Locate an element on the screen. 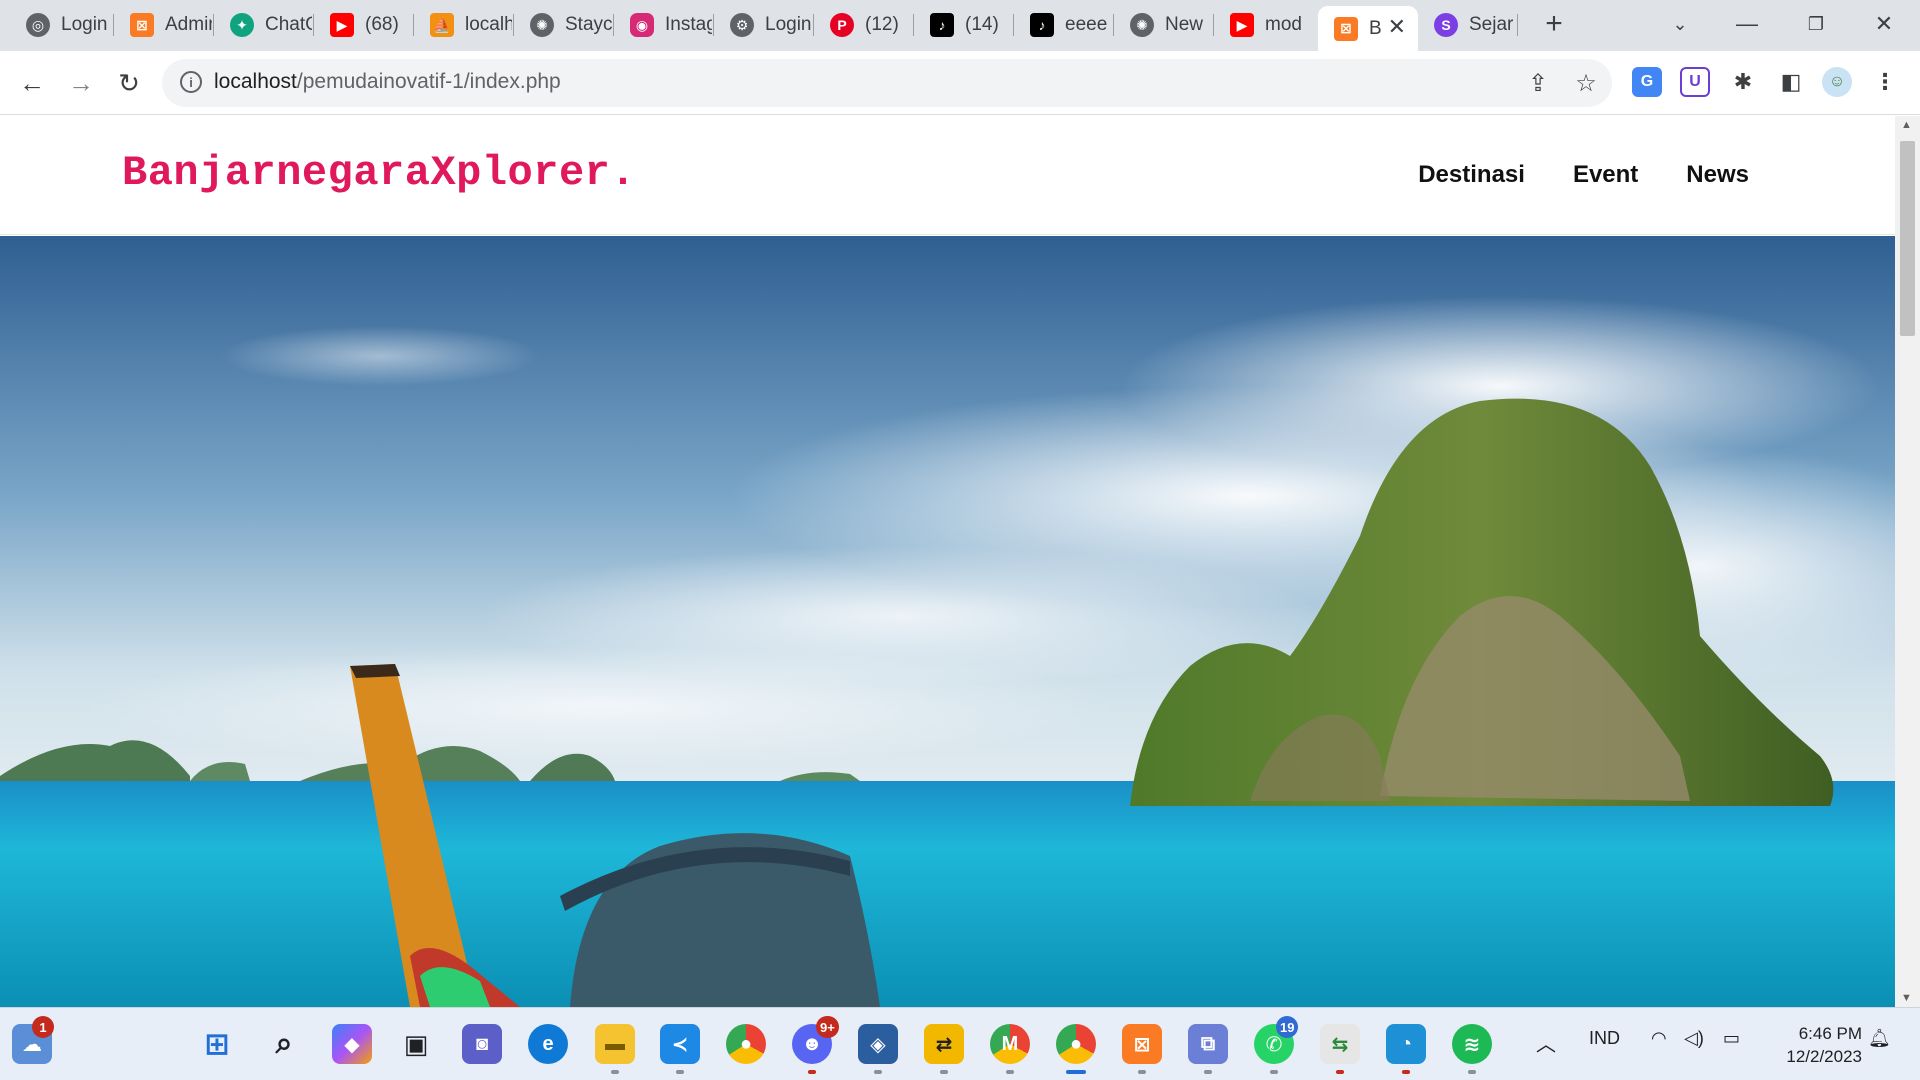 The height and width of the screenshot is (1080, 1920). battery-icon: ▭ is located at coordinates (1731, 1038).